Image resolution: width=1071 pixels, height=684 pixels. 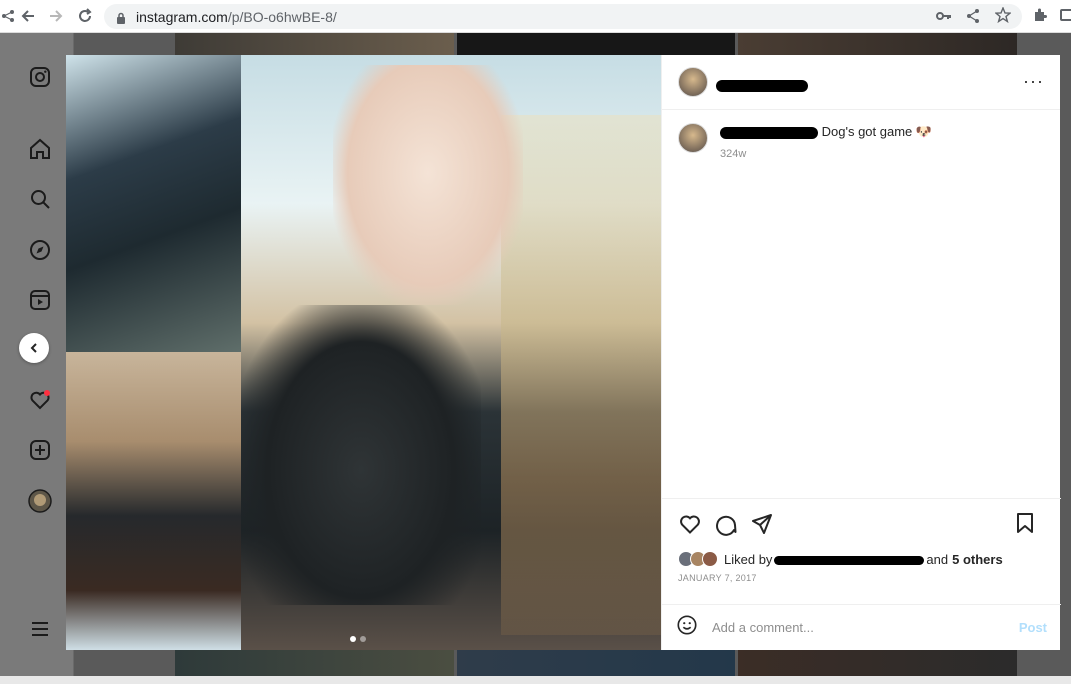 I want to click on liker-avatar, so click(x=710, y=559).